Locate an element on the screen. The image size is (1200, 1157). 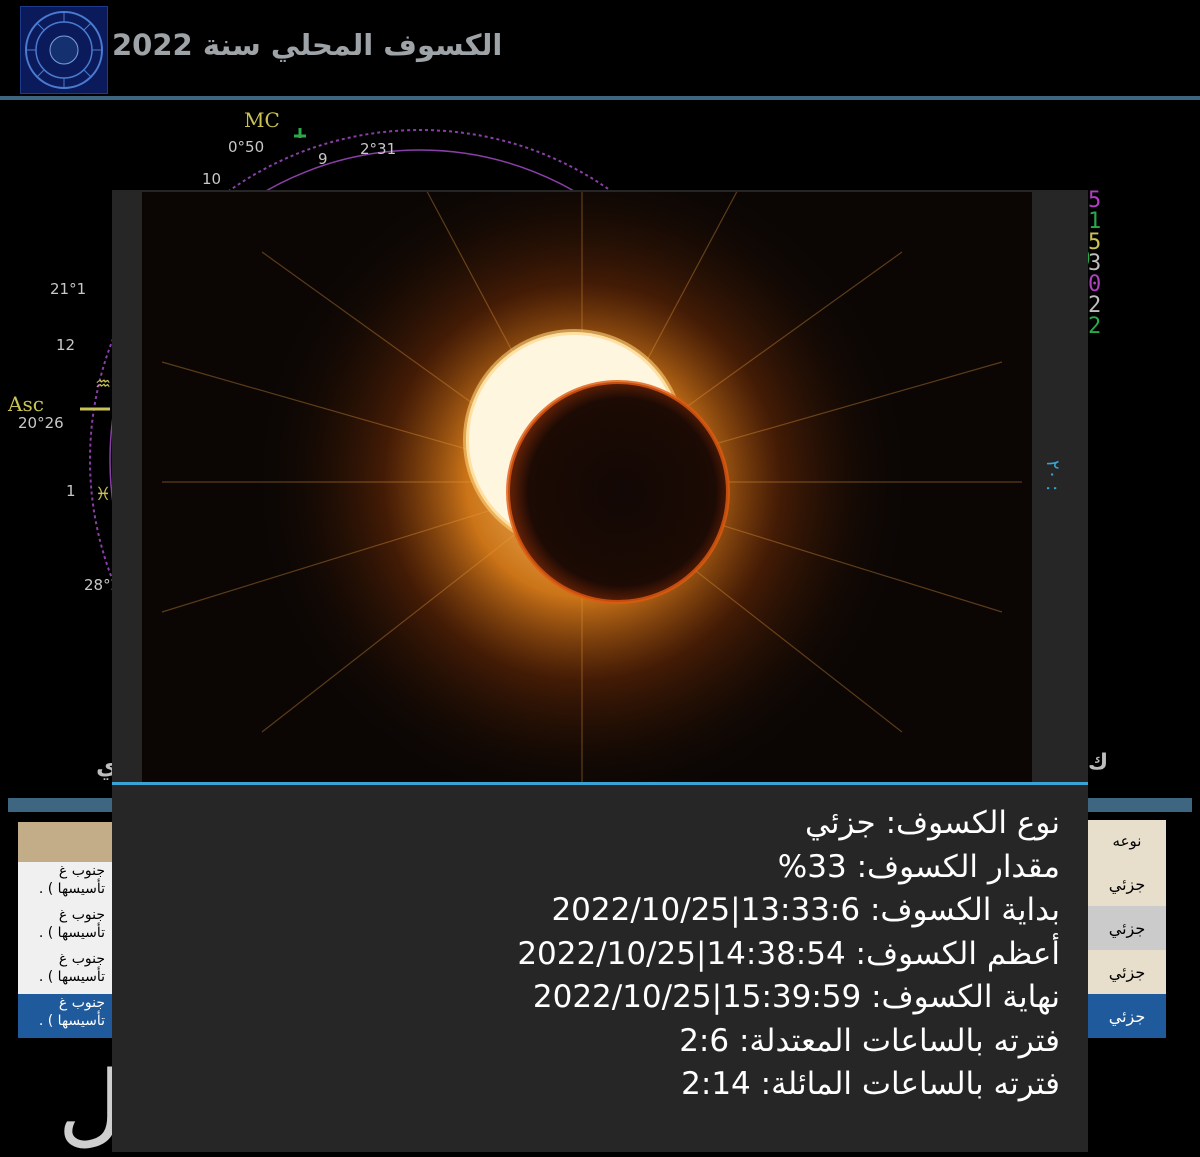
house-9-label: 9 is located at coordinates (323, 159).